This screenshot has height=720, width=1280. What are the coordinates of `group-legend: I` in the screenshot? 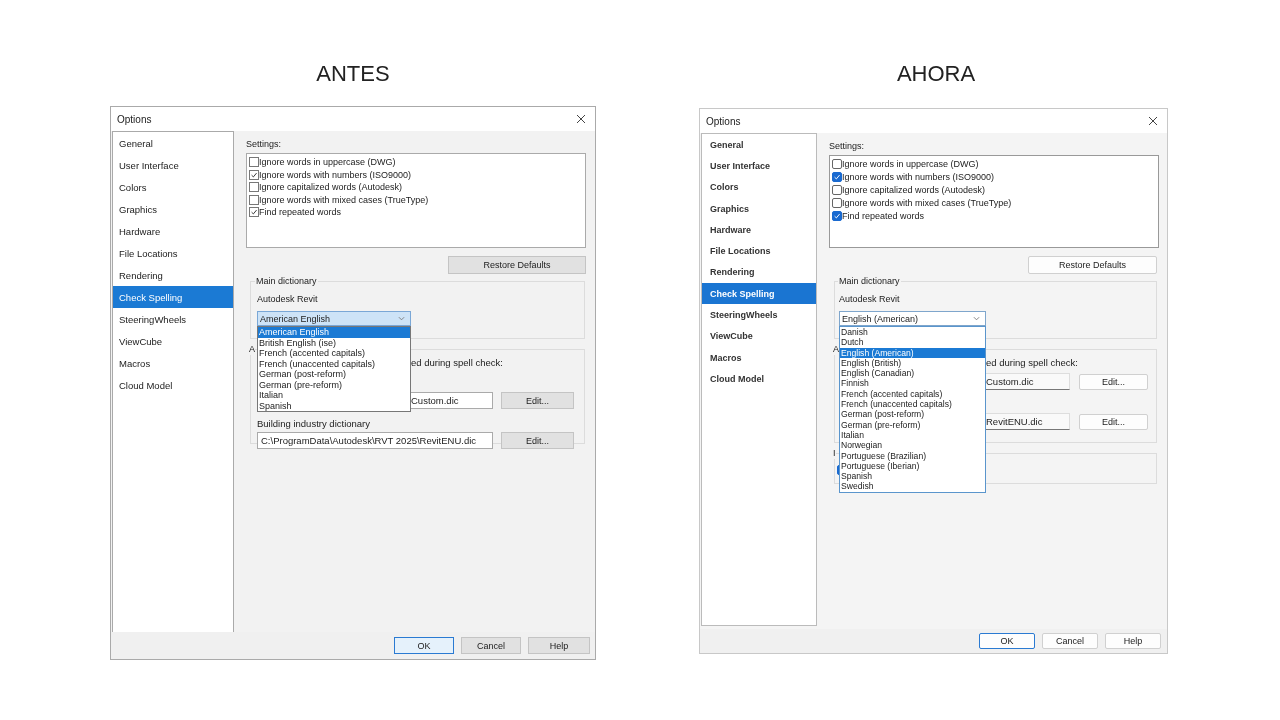 It's located at (834, 453).